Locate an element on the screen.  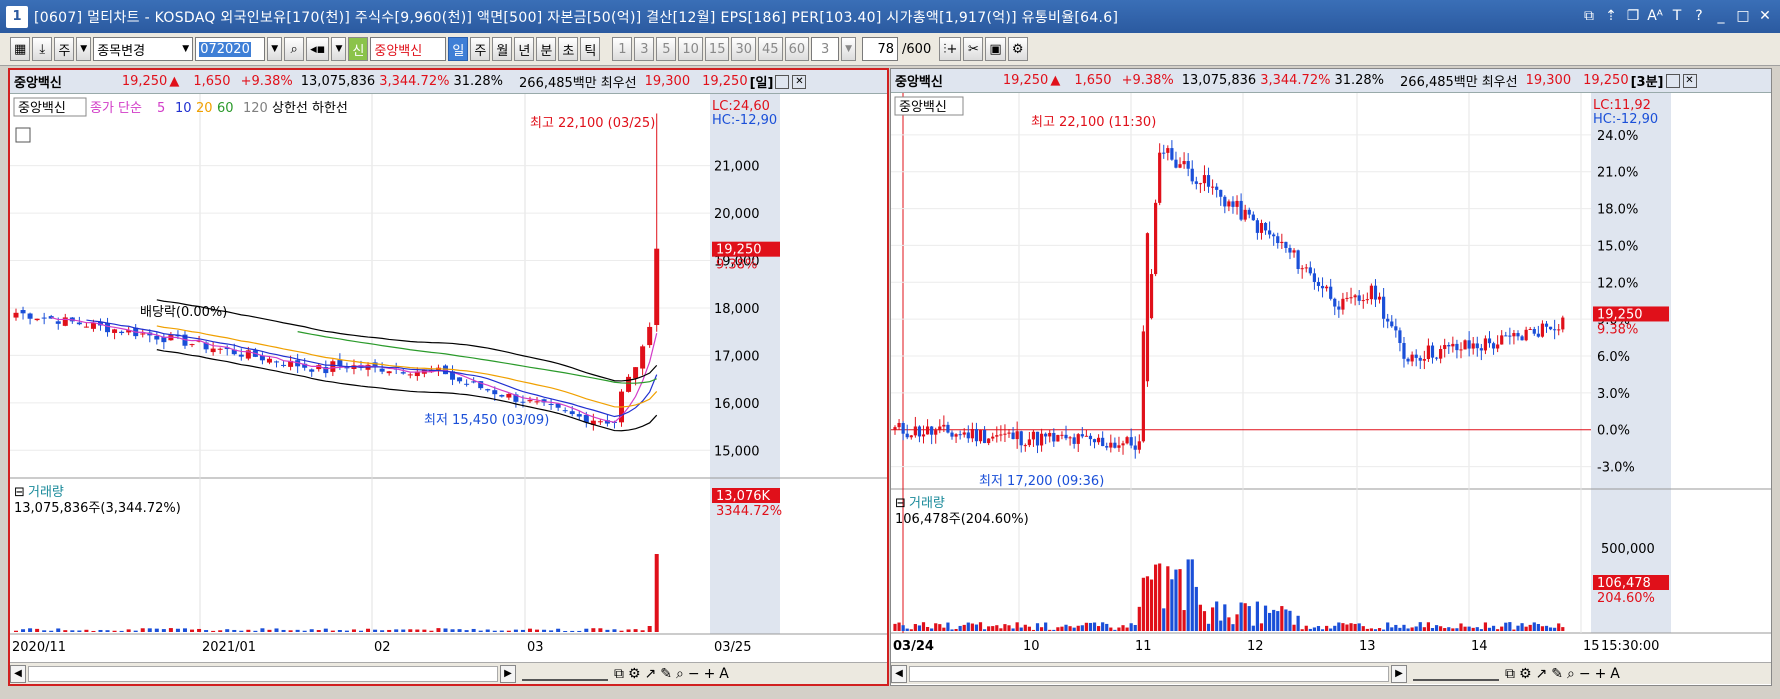
stock-name-field: 중앙백신 is located at coordinates (408, 49).